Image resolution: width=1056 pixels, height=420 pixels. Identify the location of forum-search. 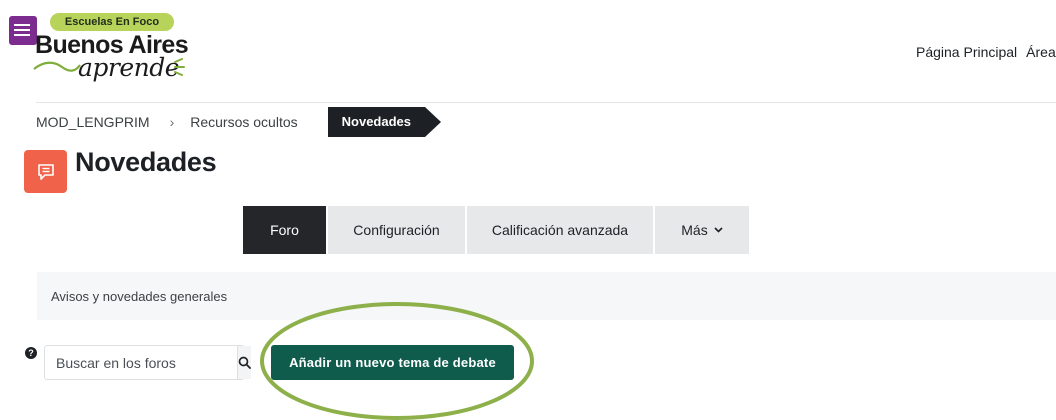
(147, 362).